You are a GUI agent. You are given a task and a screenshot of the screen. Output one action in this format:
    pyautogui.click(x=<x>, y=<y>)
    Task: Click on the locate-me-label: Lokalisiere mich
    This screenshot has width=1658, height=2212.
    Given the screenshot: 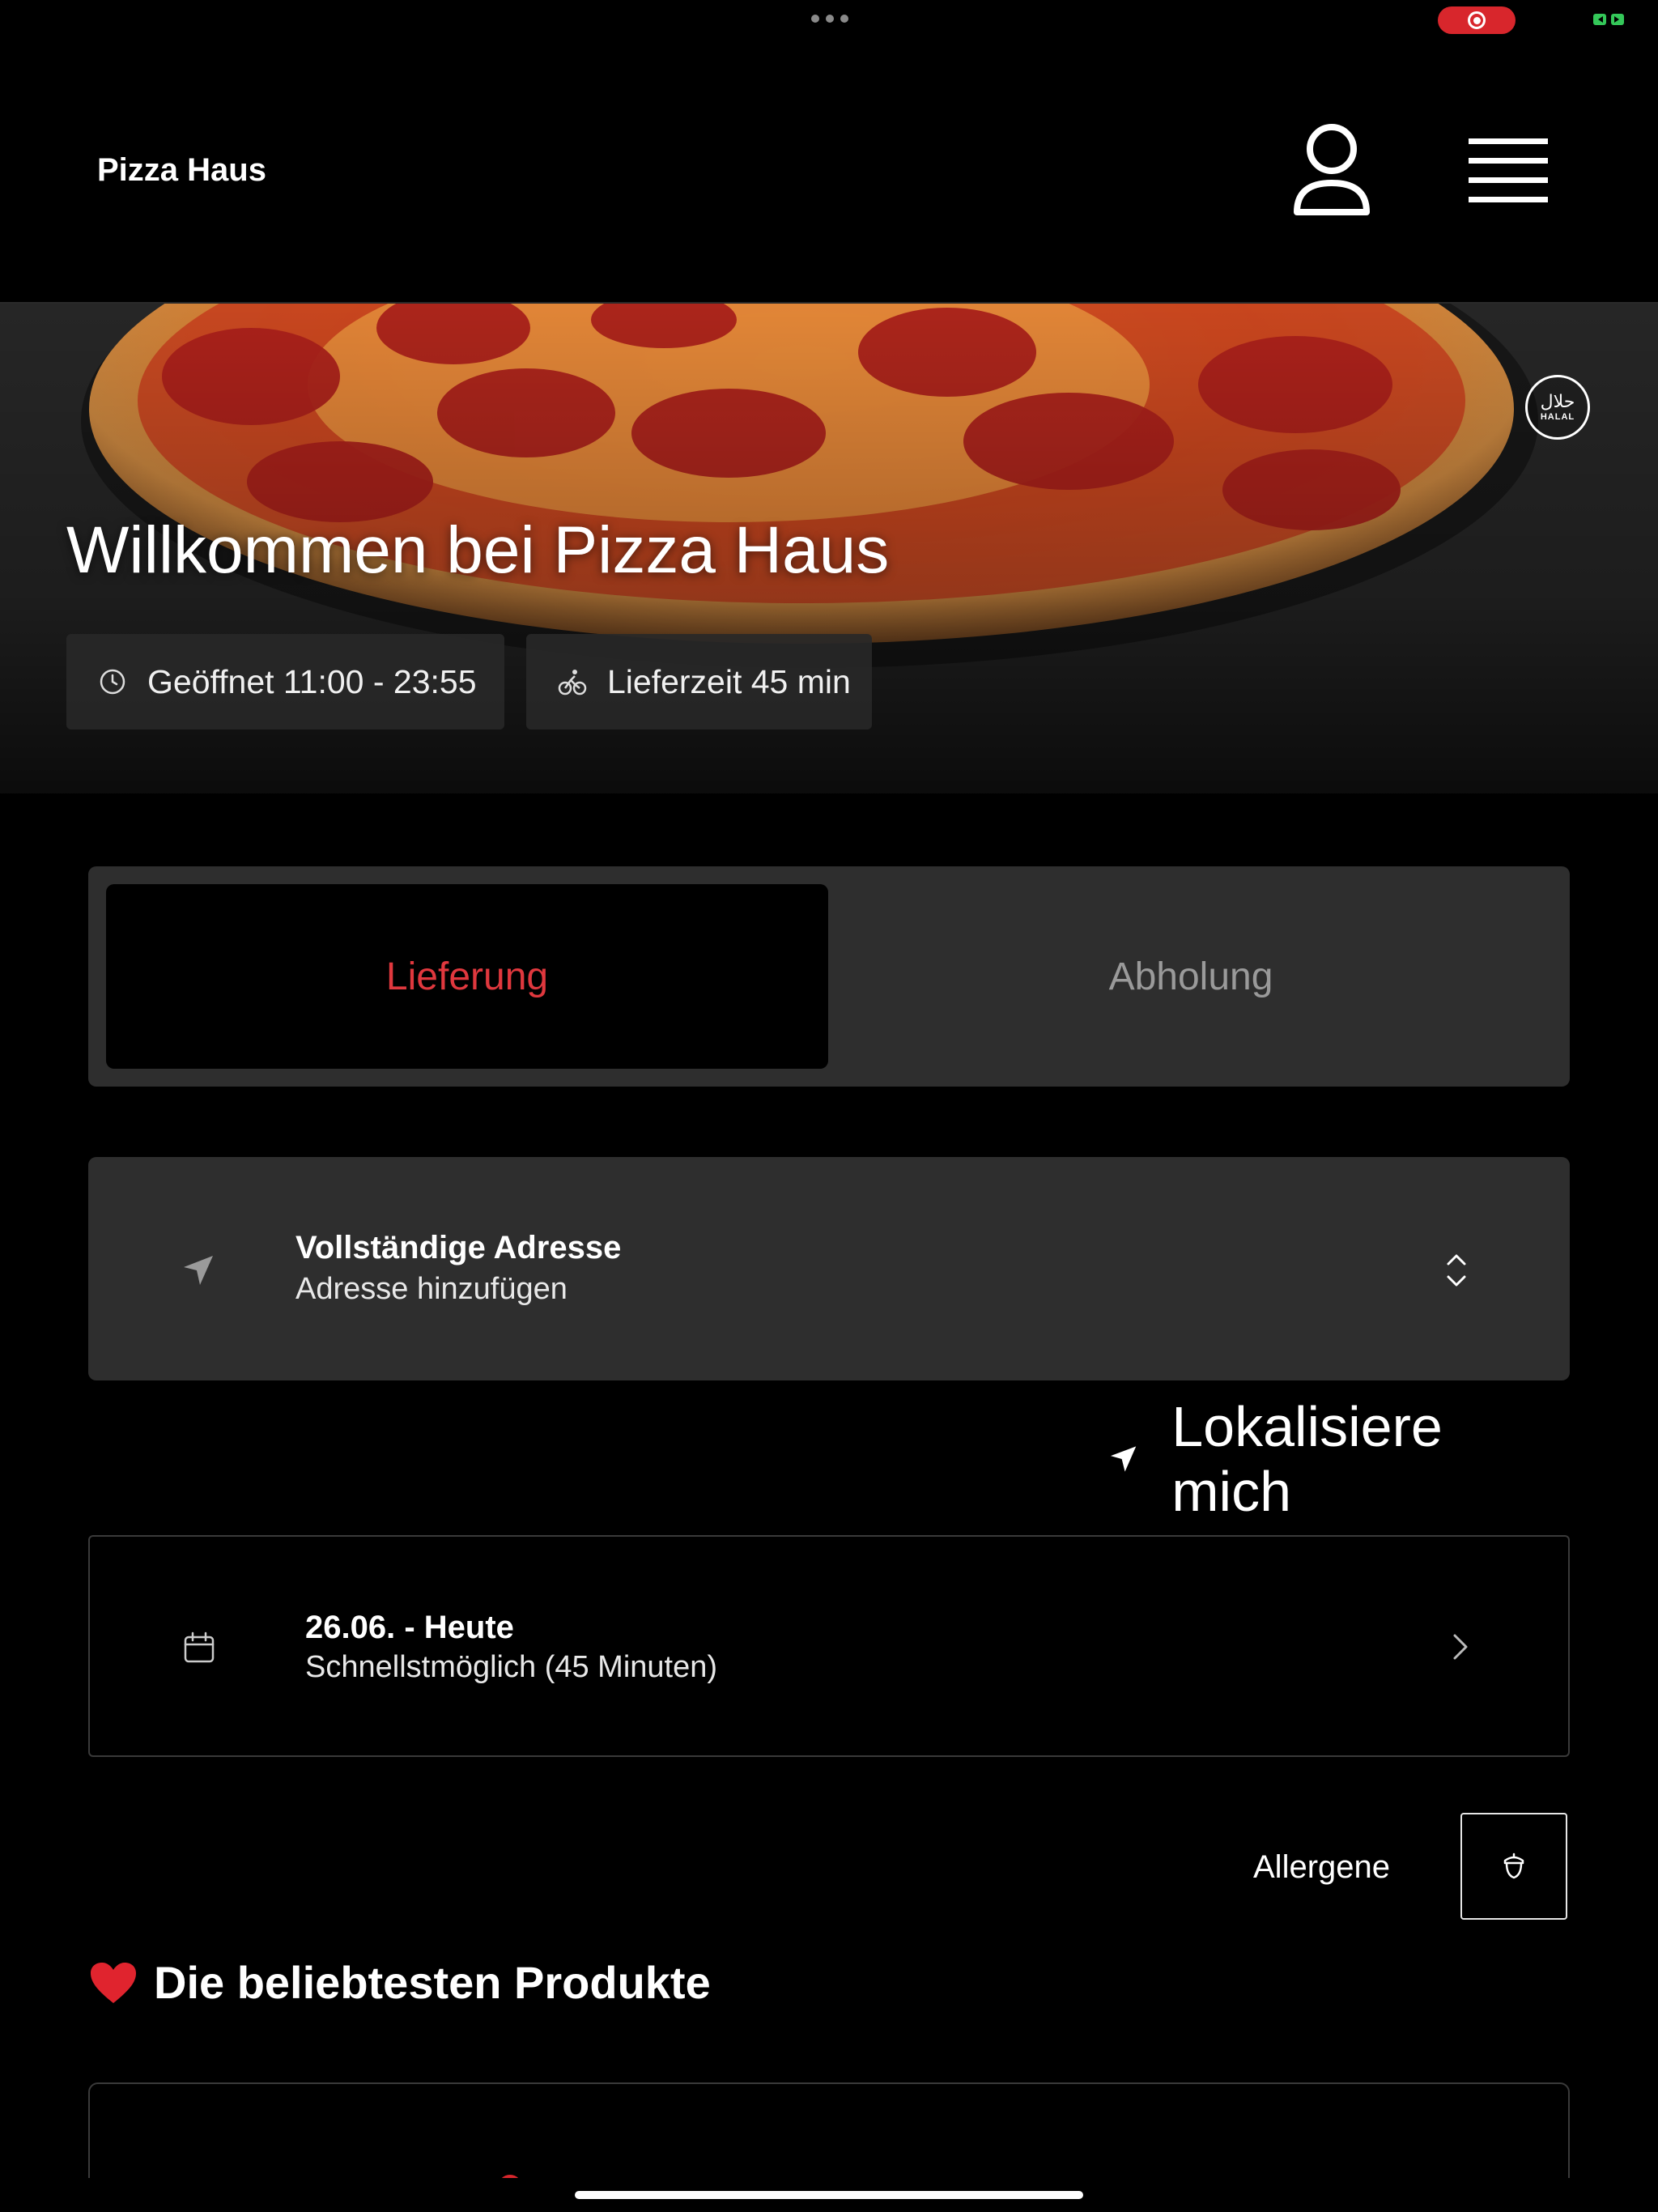 What is the action you would take?
    pyautogui.click(x=1307, y=1459)
    